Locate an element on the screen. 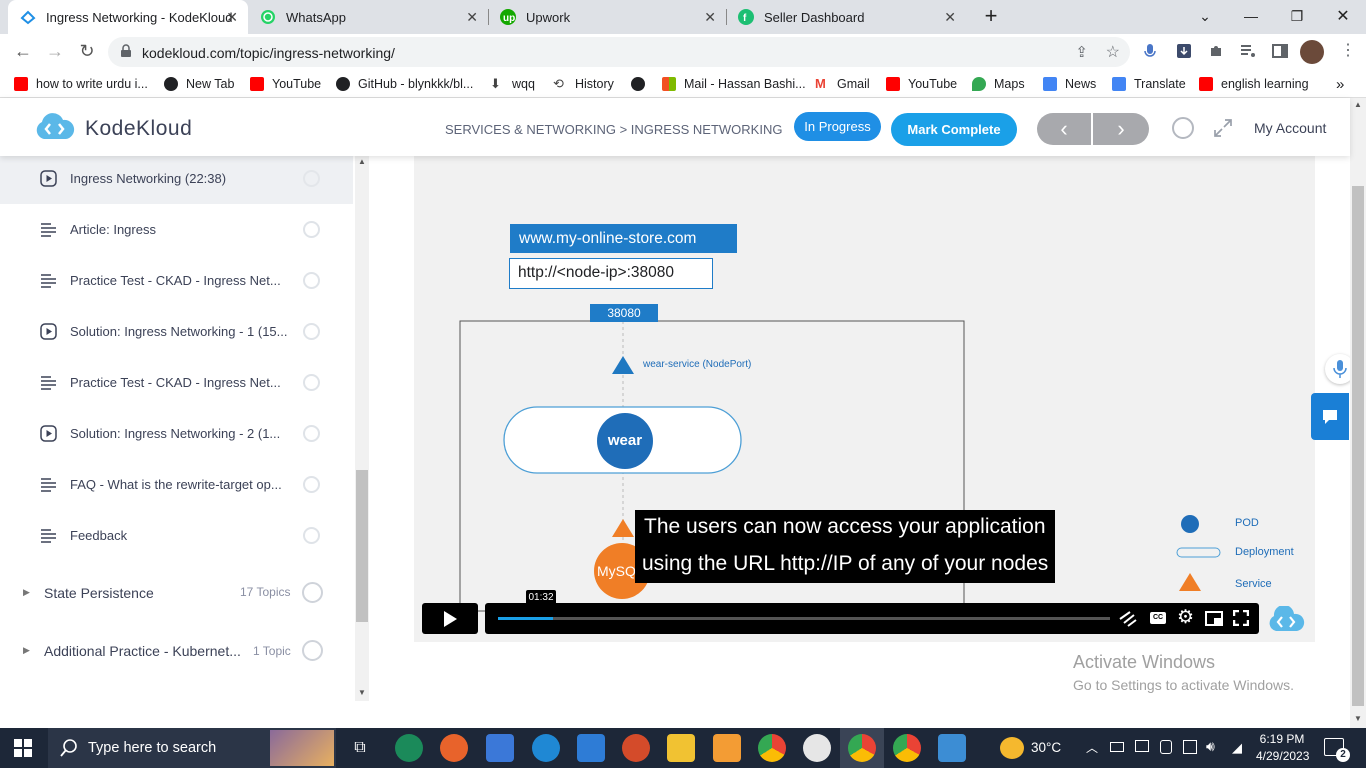 The image size is (1366, 768). mark-complete-button: Mark Complete is located at coordinates (954, 129).